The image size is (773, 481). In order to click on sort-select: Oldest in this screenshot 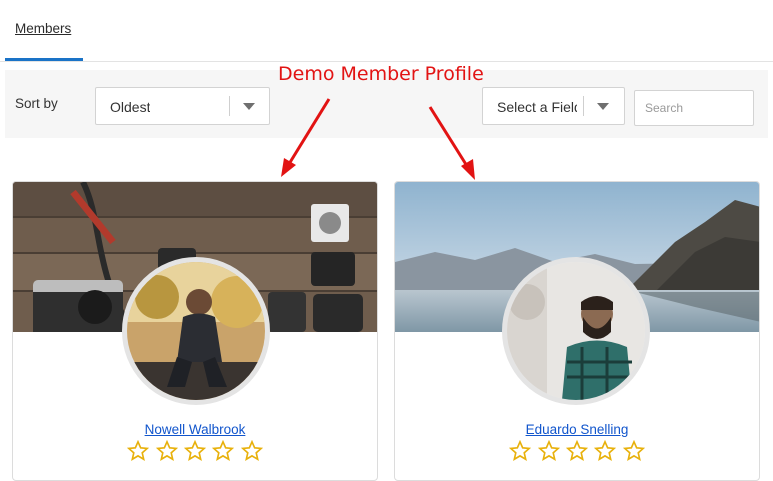, I will do `click(182, 106)`.